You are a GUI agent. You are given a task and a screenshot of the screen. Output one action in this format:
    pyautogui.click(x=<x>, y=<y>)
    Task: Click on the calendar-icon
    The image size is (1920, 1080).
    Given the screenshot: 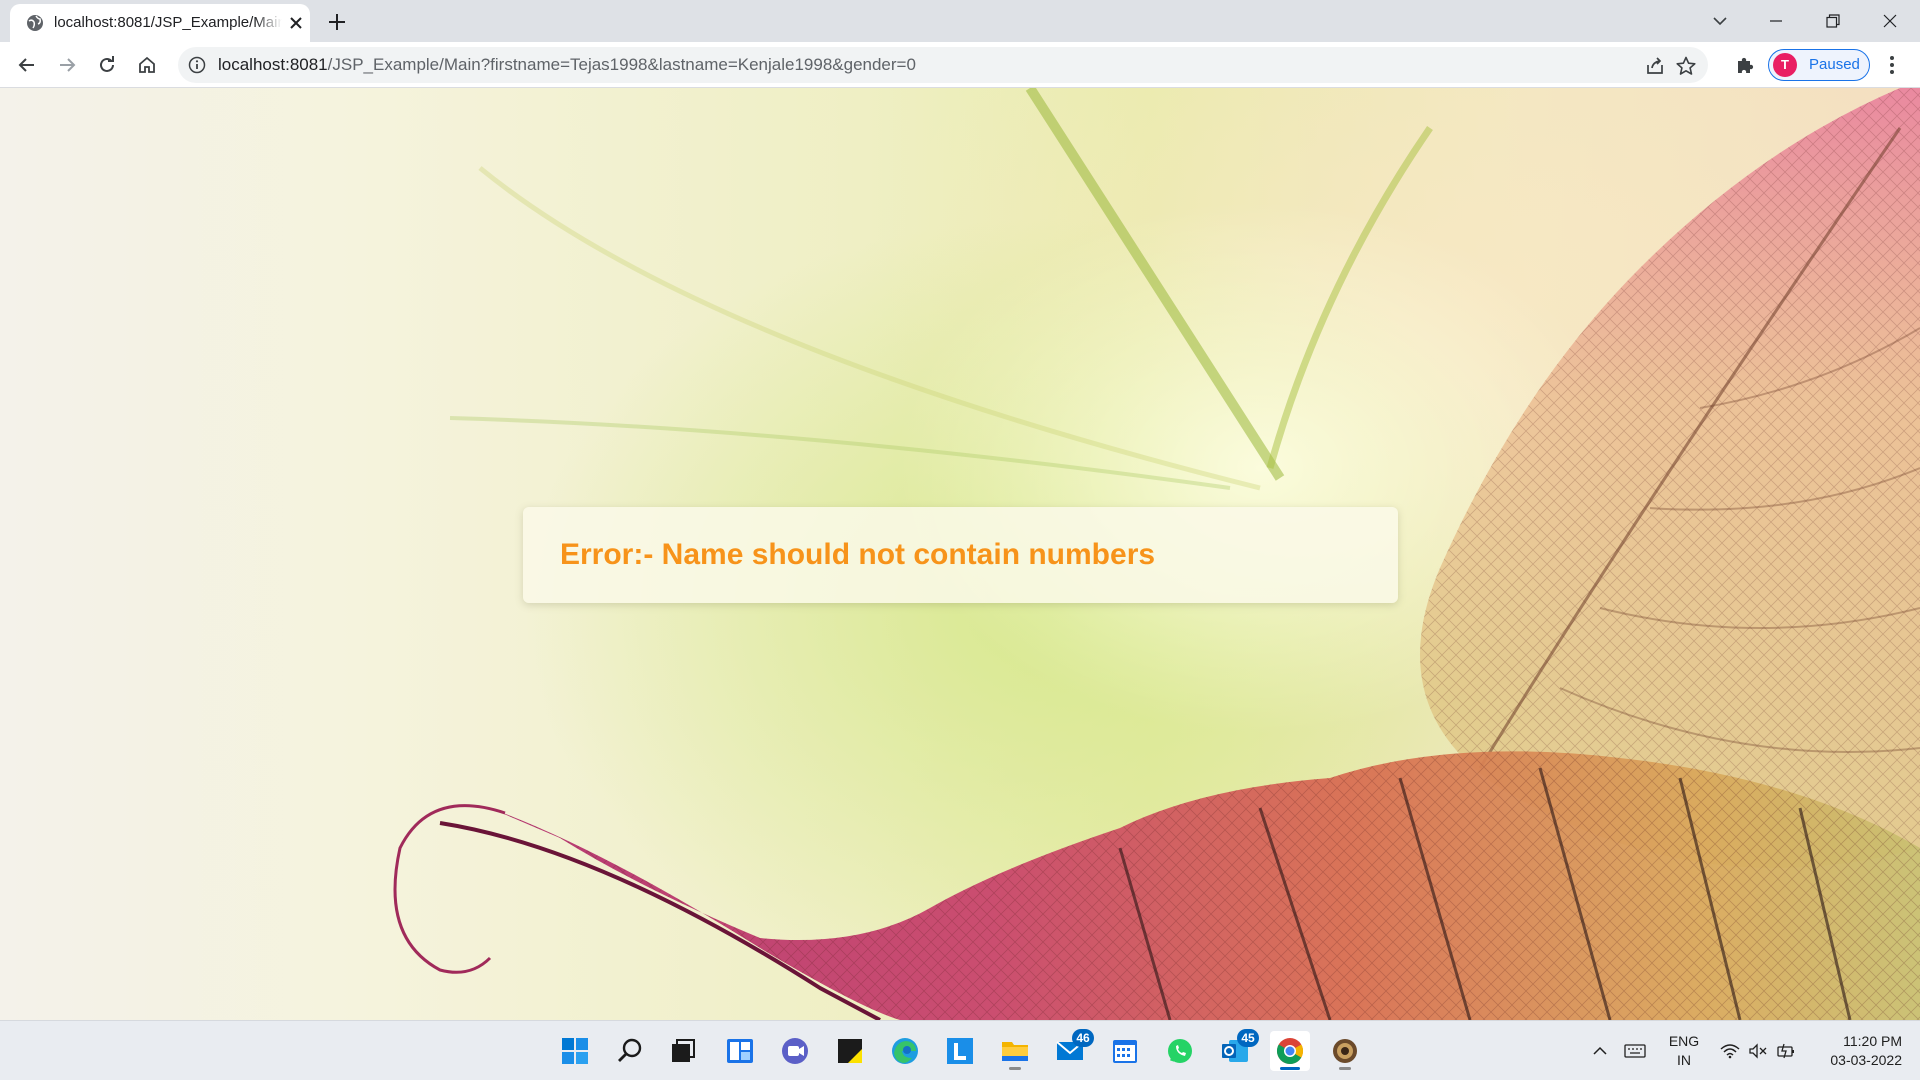 What is the action you would take?
    pyautogui.click(x=1125, y=1051)
    